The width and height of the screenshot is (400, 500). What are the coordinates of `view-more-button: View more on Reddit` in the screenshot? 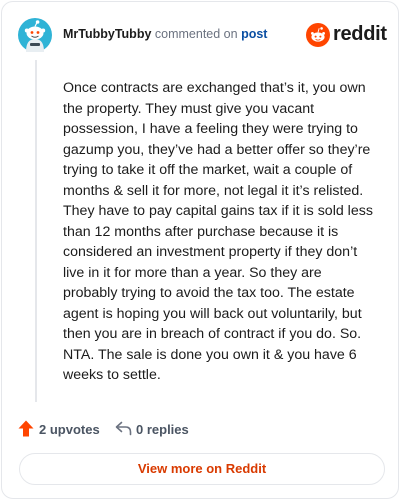 It's located at (202, 469).